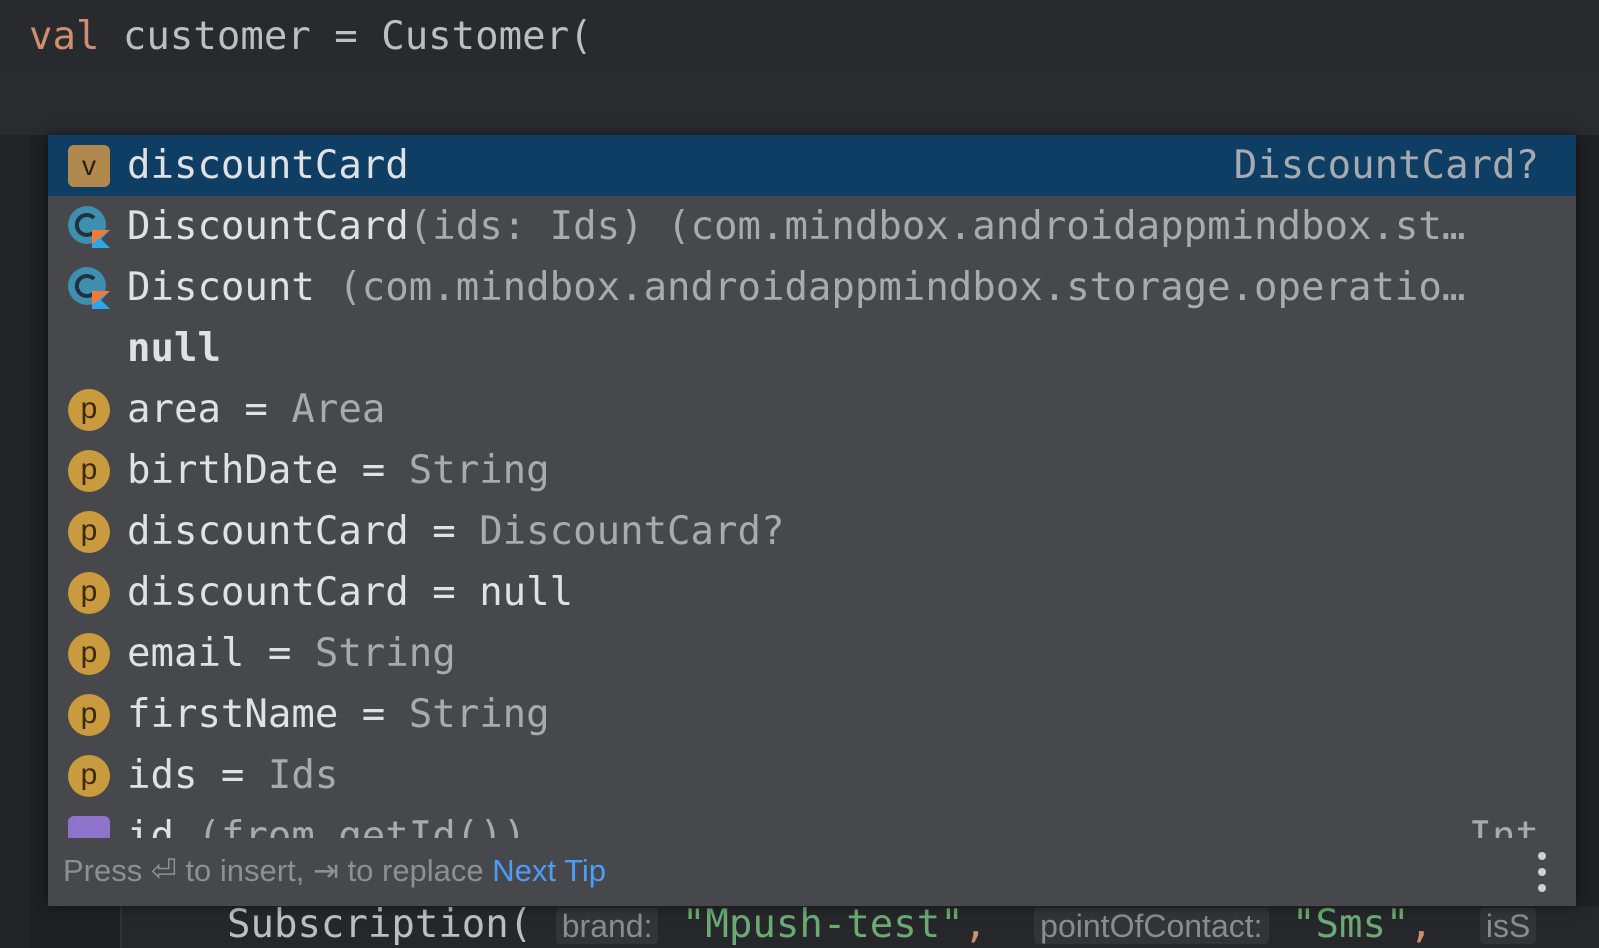 The width and height of the screenshot is (1599, 948). I want to click on completion-item: p birthDate = String, so click(812, 470).